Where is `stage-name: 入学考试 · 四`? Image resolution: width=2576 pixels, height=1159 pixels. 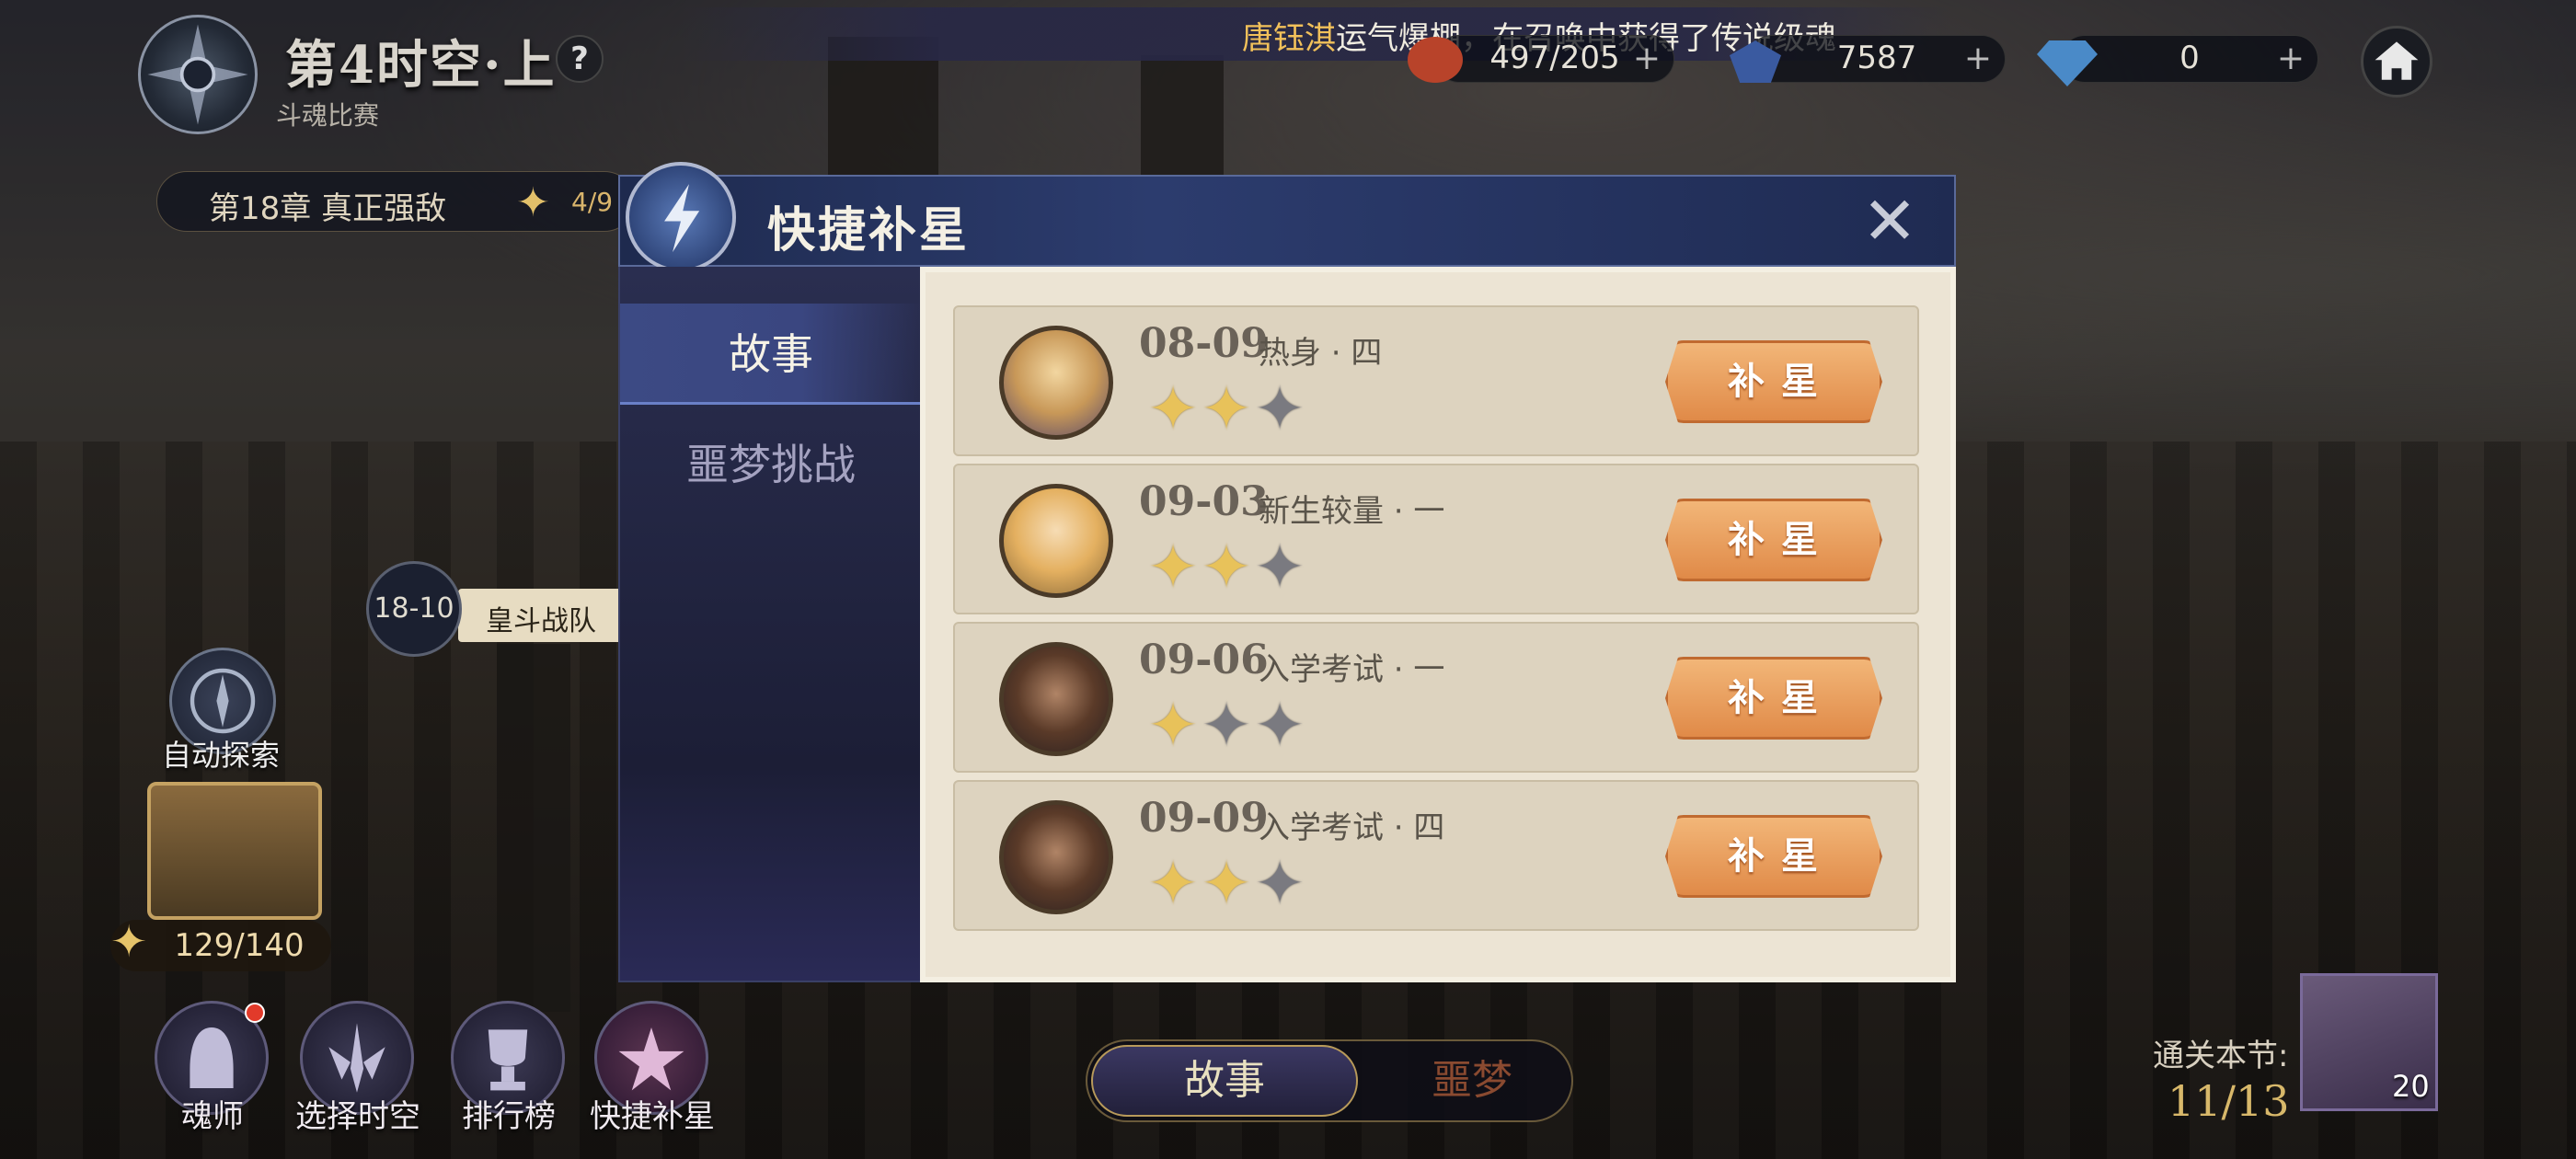
stage-name: 入学考试 · 四 is located at coordinates (1352, 827).